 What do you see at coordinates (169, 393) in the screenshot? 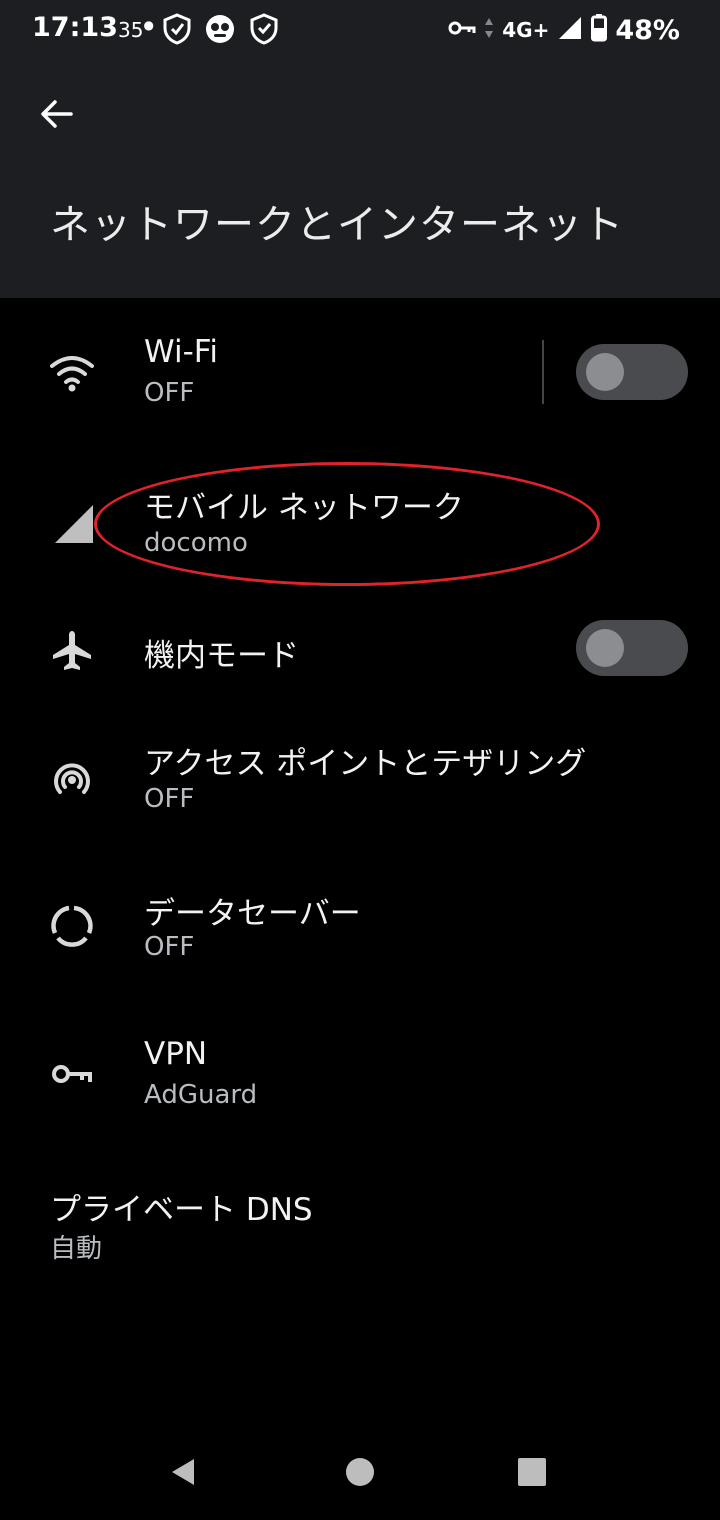
I see `wifi-subtitle: OFF` at bounding box center [169, 393].